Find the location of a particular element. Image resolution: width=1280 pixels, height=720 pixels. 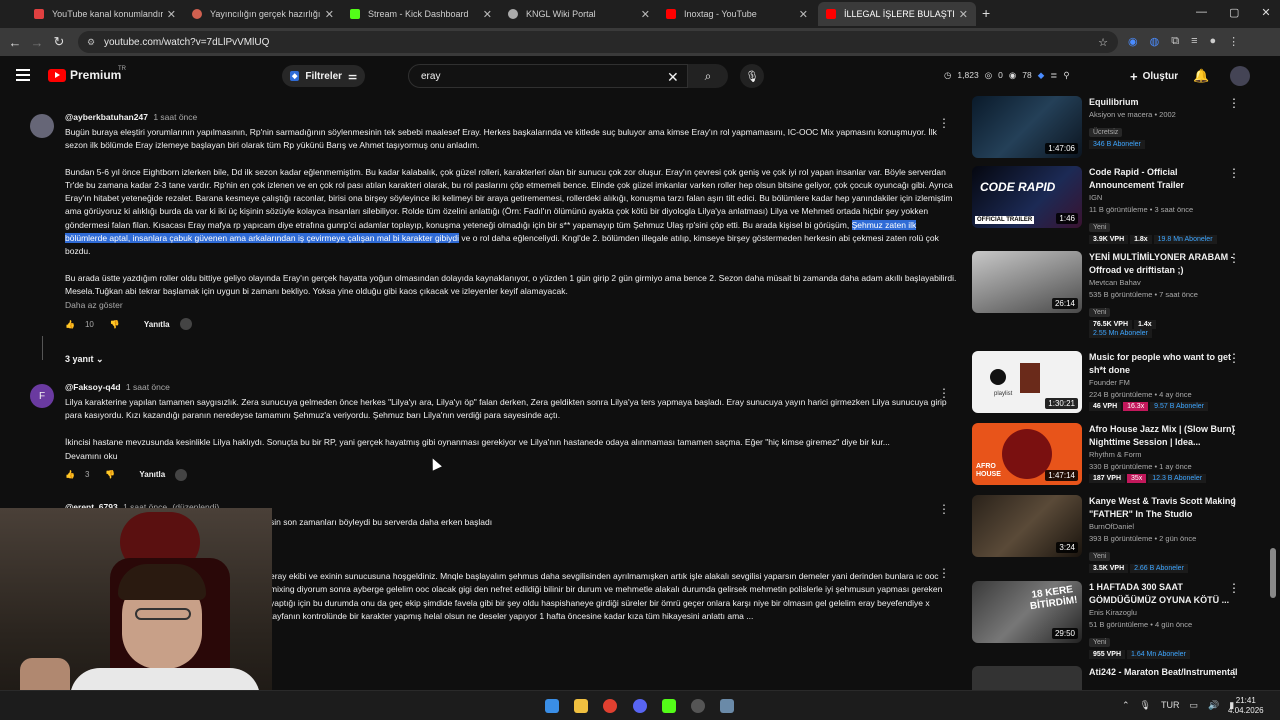

maximize-icon: ▢ is located at coordinates (1234, 12).